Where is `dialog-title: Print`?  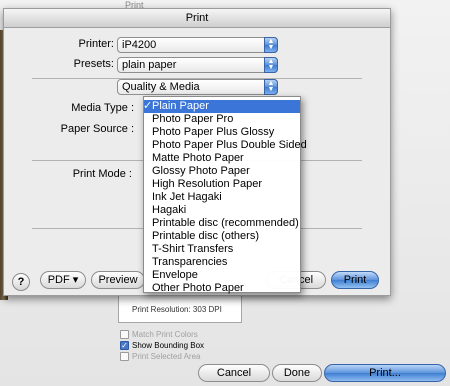 dialog-title: Print is located at coordinates (197, 18).